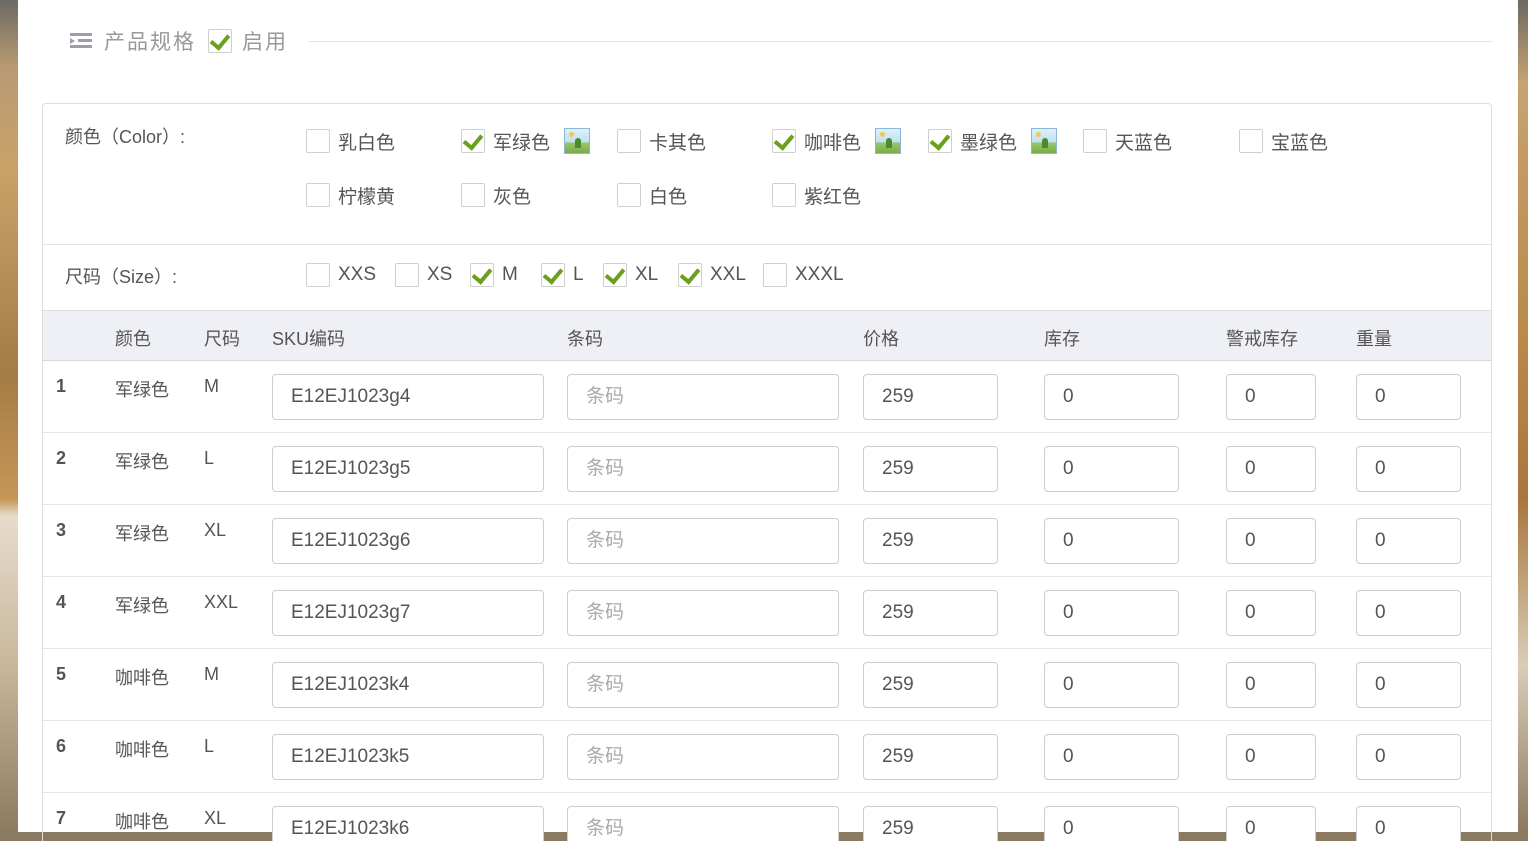  What do you see at coordinates (221, 602) in the screenshot?
I see `row-size: XXL` at bounding box center [221, 602].